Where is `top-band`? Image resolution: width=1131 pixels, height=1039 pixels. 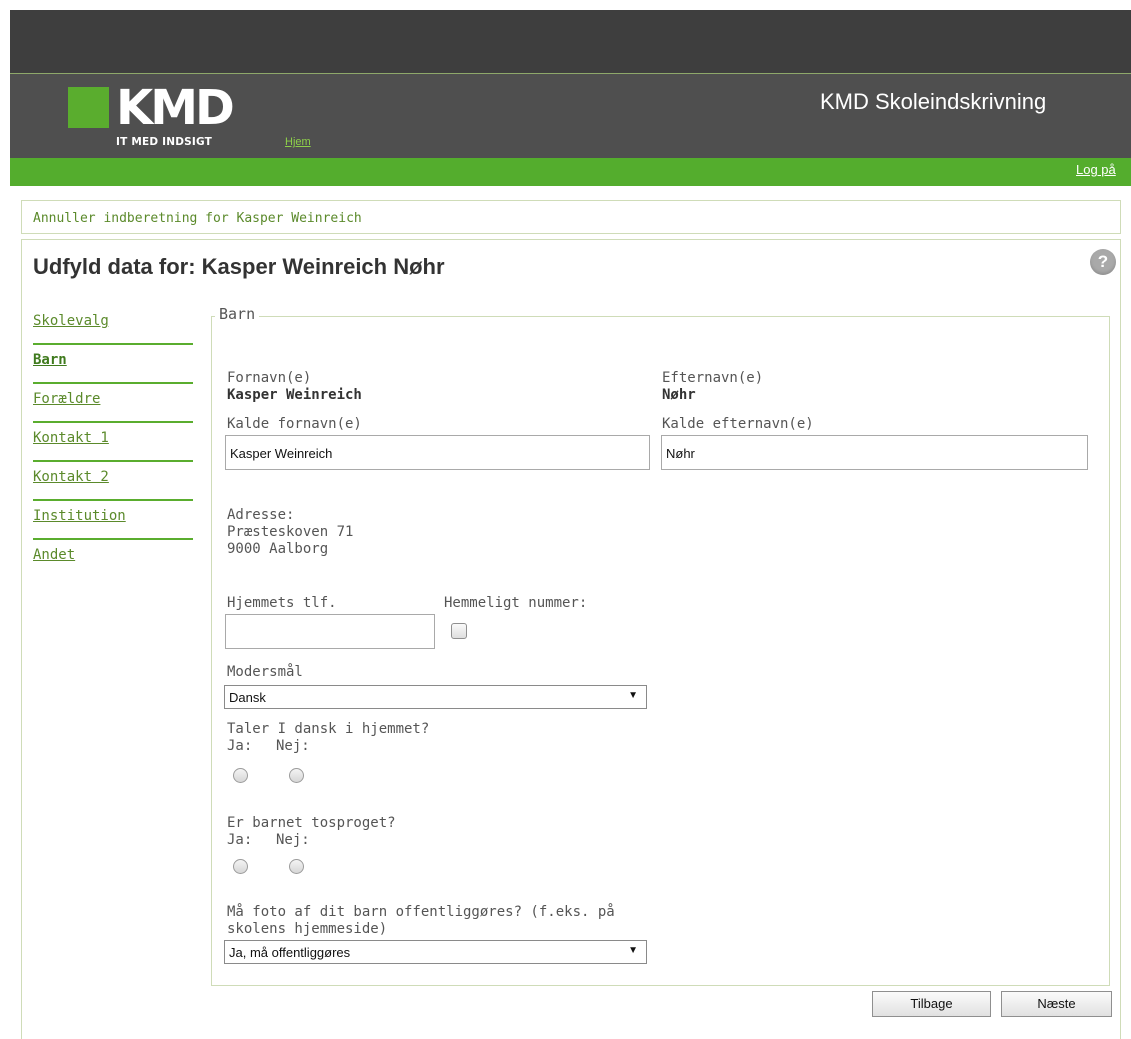
top-band is located at coordinates (570, 41).